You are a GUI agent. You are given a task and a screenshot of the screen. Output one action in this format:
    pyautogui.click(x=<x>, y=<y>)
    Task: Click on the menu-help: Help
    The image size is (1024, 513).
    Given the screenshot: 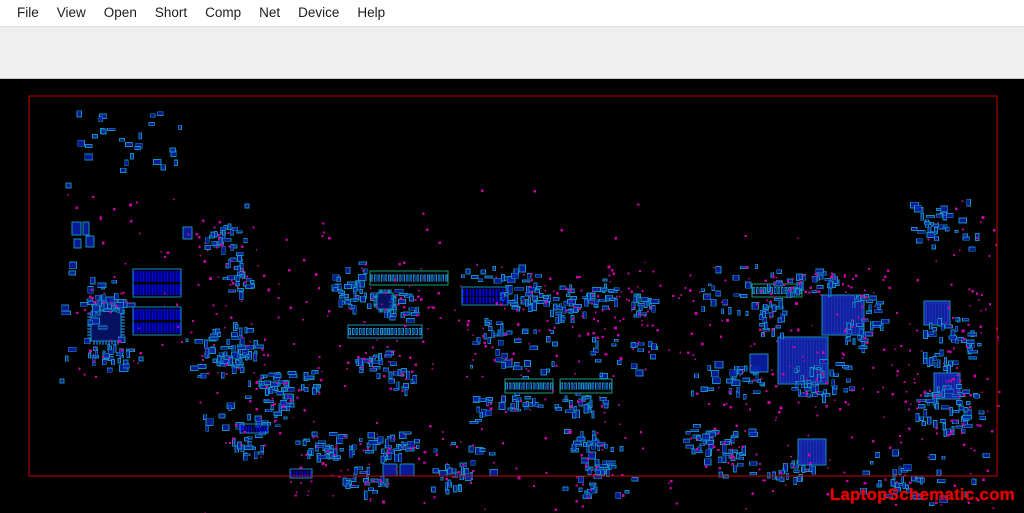 What is the action you would take?
    pyautogui.click(x=371, y=13)
    